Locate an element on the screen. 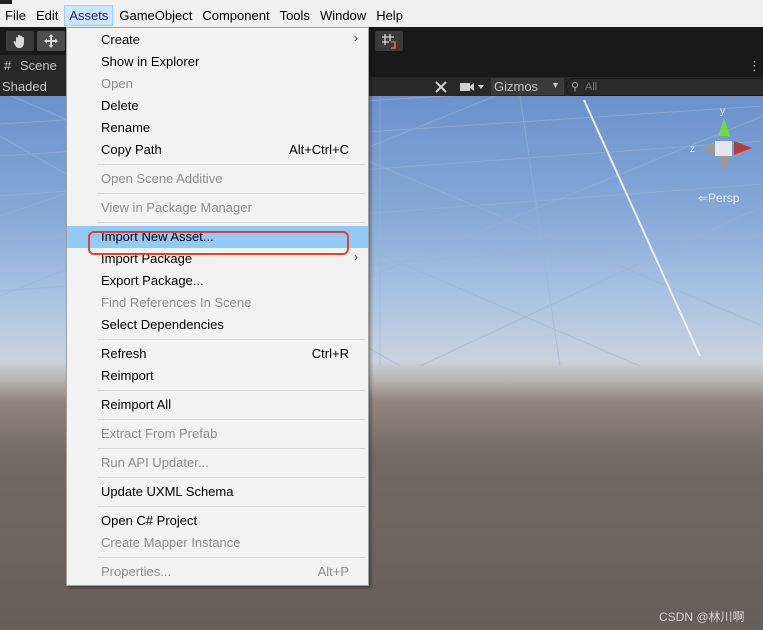  hand-tool-button is located at coordinates (20, 41).